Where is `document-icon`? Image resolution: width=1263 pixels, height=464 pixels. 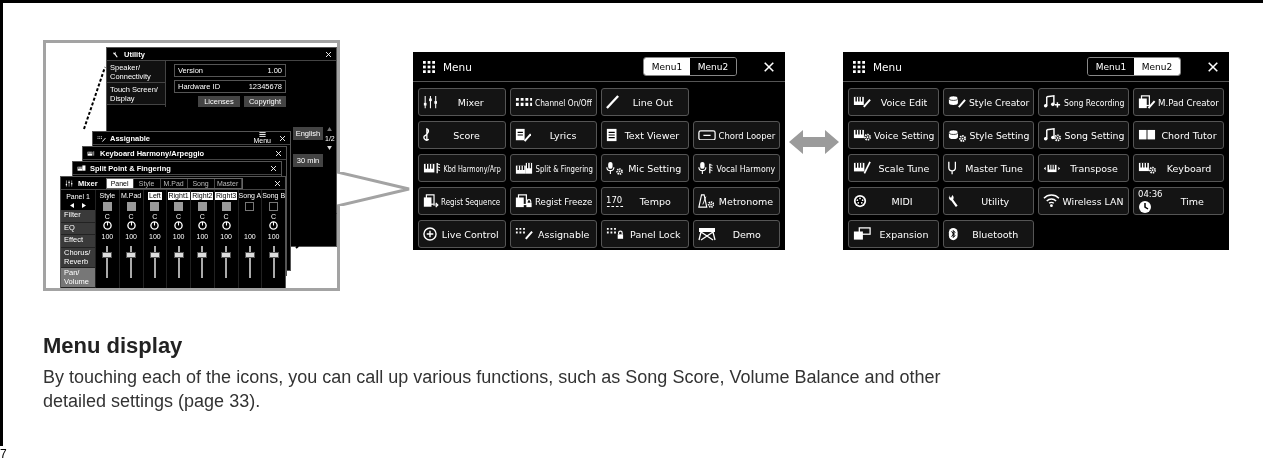 document-icon is located at coordinates (612, 135).